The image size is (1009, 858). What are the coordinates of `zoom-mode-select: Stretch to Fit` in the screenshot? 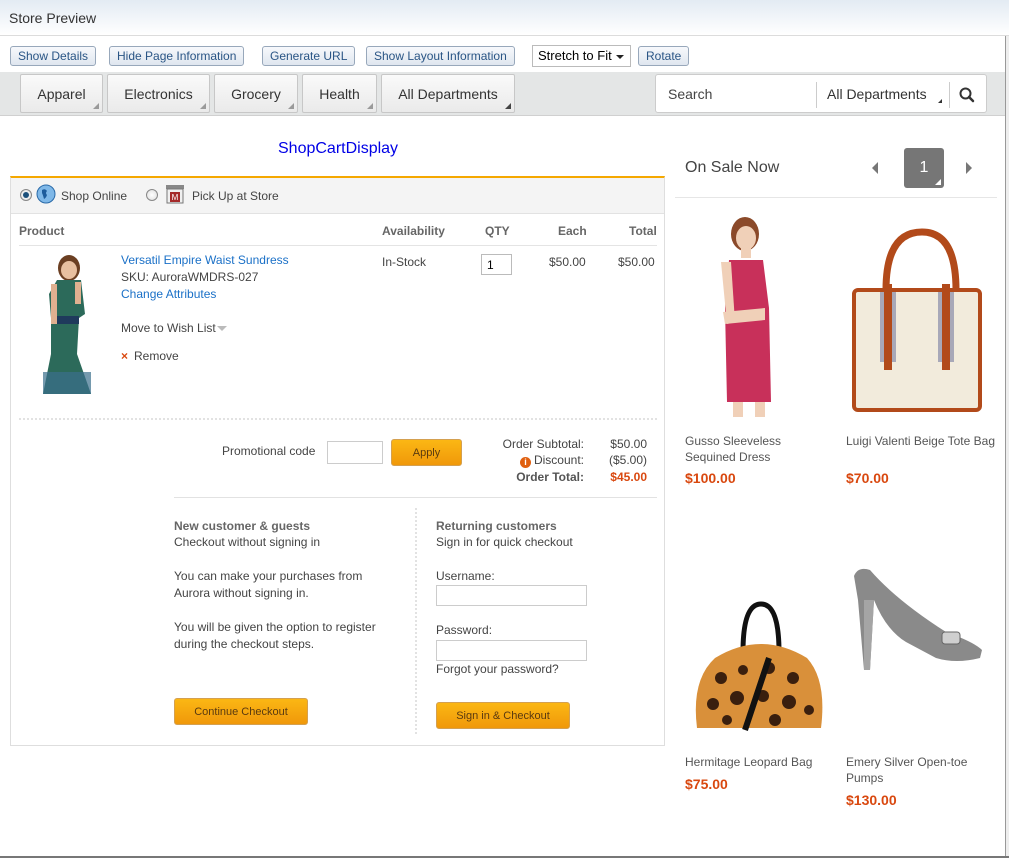 It's located at (581, 56).